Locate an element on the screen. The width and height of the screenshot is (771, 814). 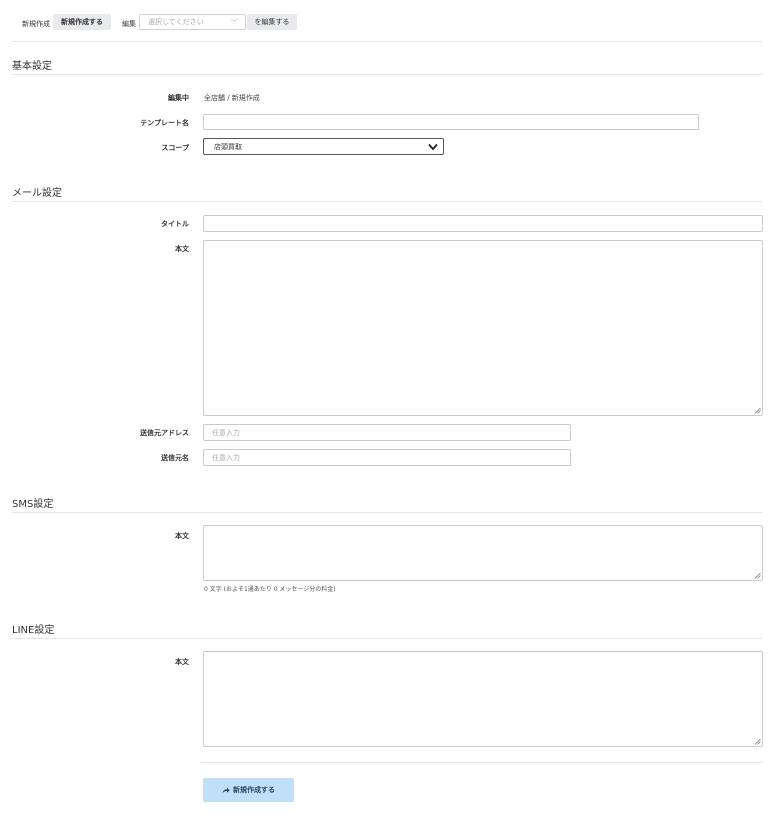
from-name-label: 送信元名 is located at coordinates (175, 458).